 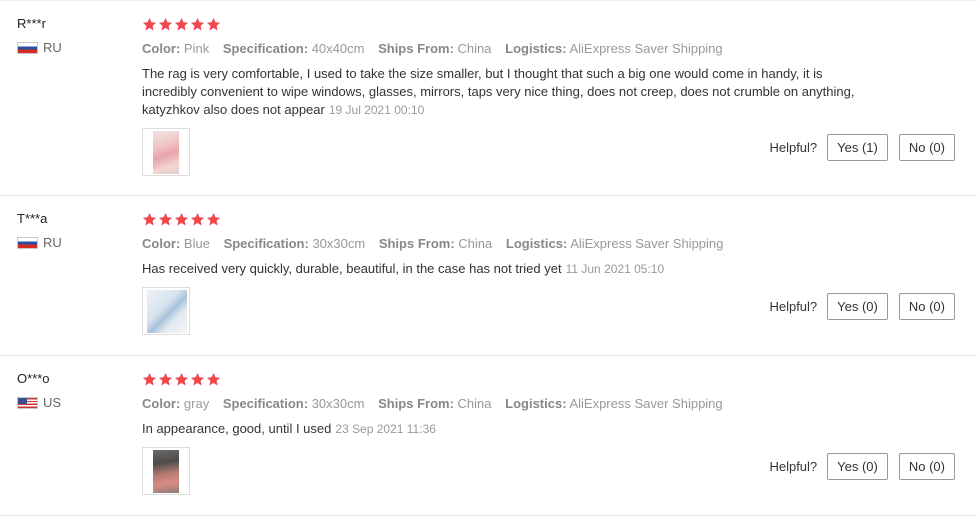 I want to click on reviewer-name: R***r, so click(x=31, y=23).